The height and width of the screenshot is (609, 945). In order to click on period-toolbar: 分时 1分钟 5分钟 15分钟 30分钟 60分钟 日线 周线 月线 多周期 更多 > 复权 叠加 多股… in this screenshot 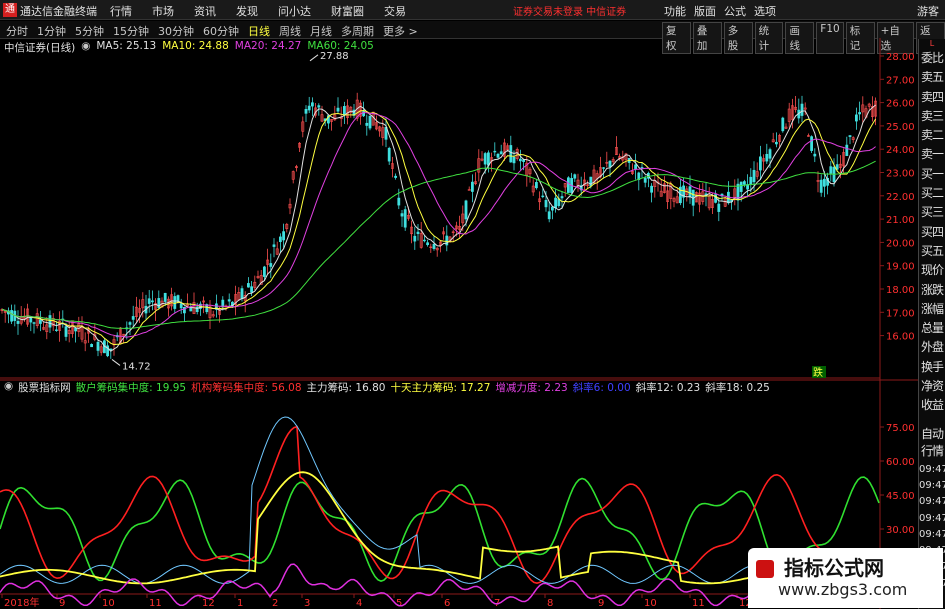, I will do `click(472, 37)`.